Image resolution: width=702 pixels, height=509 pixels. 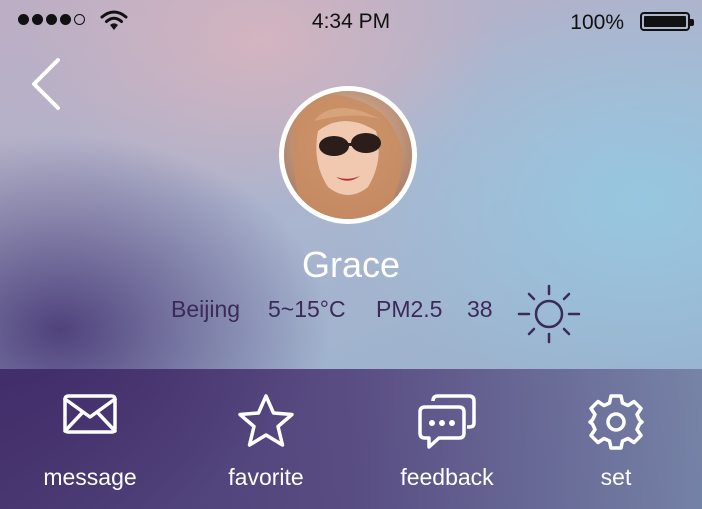 I want to click on weather-info: Beijing 5~15°C PM2.5 38, so click(x=351, y=311).